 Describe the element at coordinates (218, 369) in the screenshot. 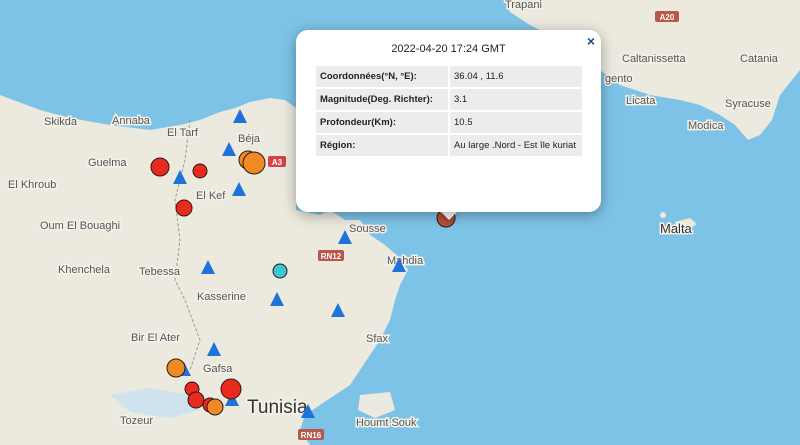

I see `label-gafsa: Gafsa` at that location.